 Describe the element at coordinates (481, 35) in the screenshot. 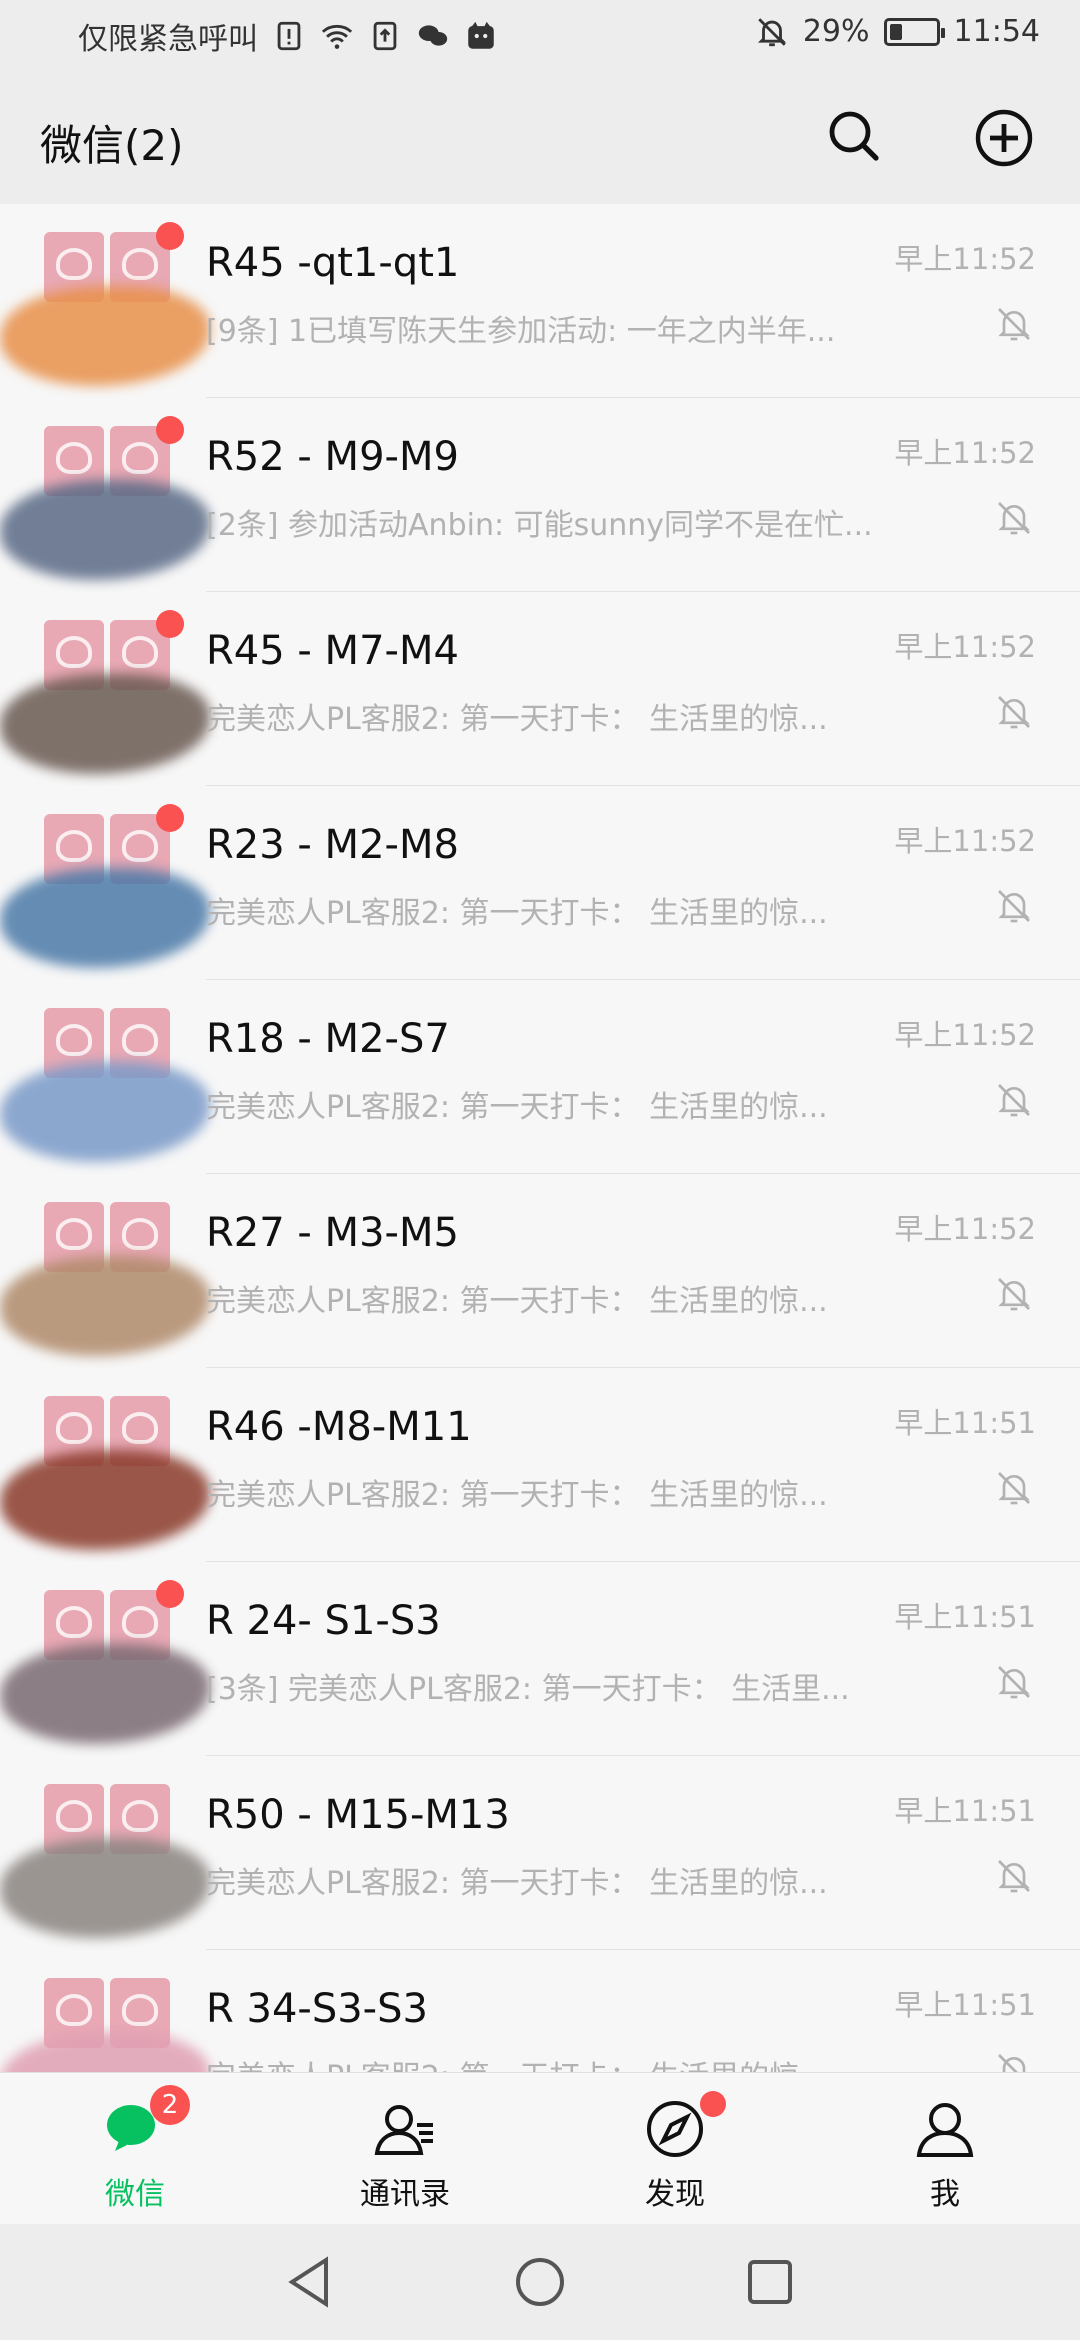

I see `cat-app-icon` at that location.